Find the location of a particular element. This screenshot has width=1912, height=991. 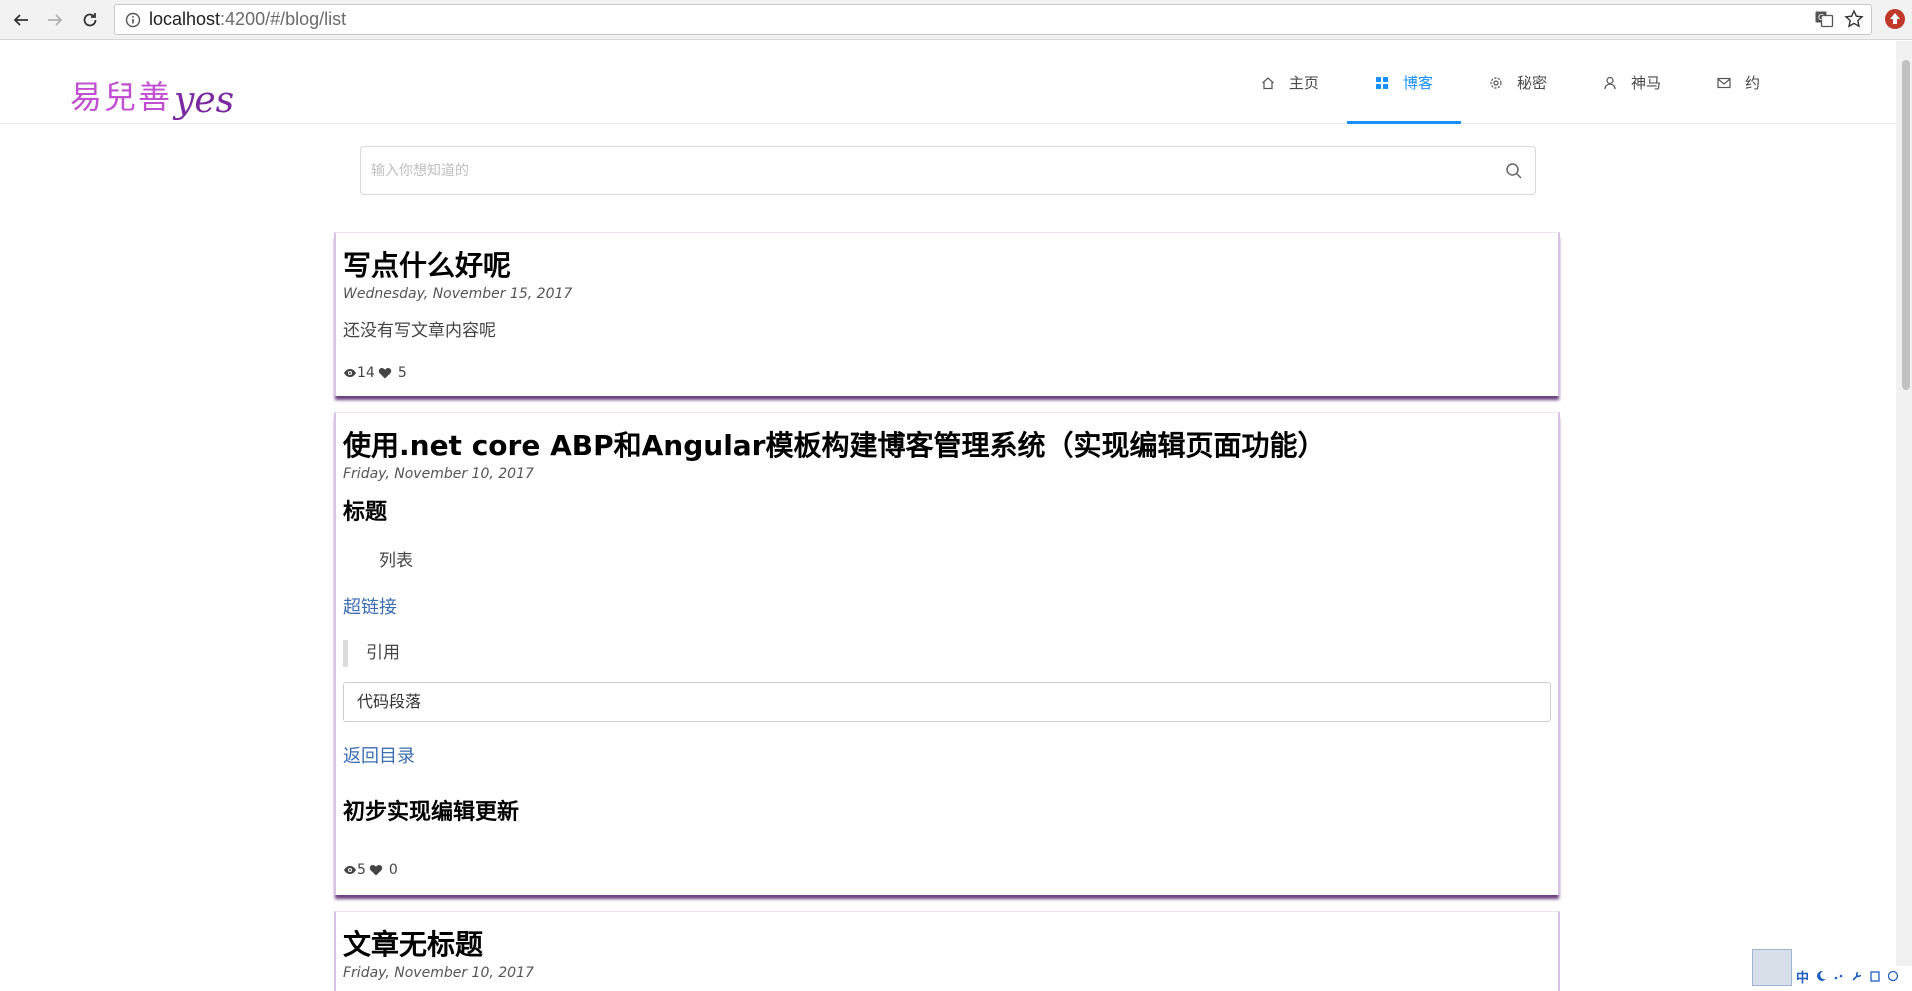

nav-item-shenma: 神马 is located at coordinates (1632, 82).